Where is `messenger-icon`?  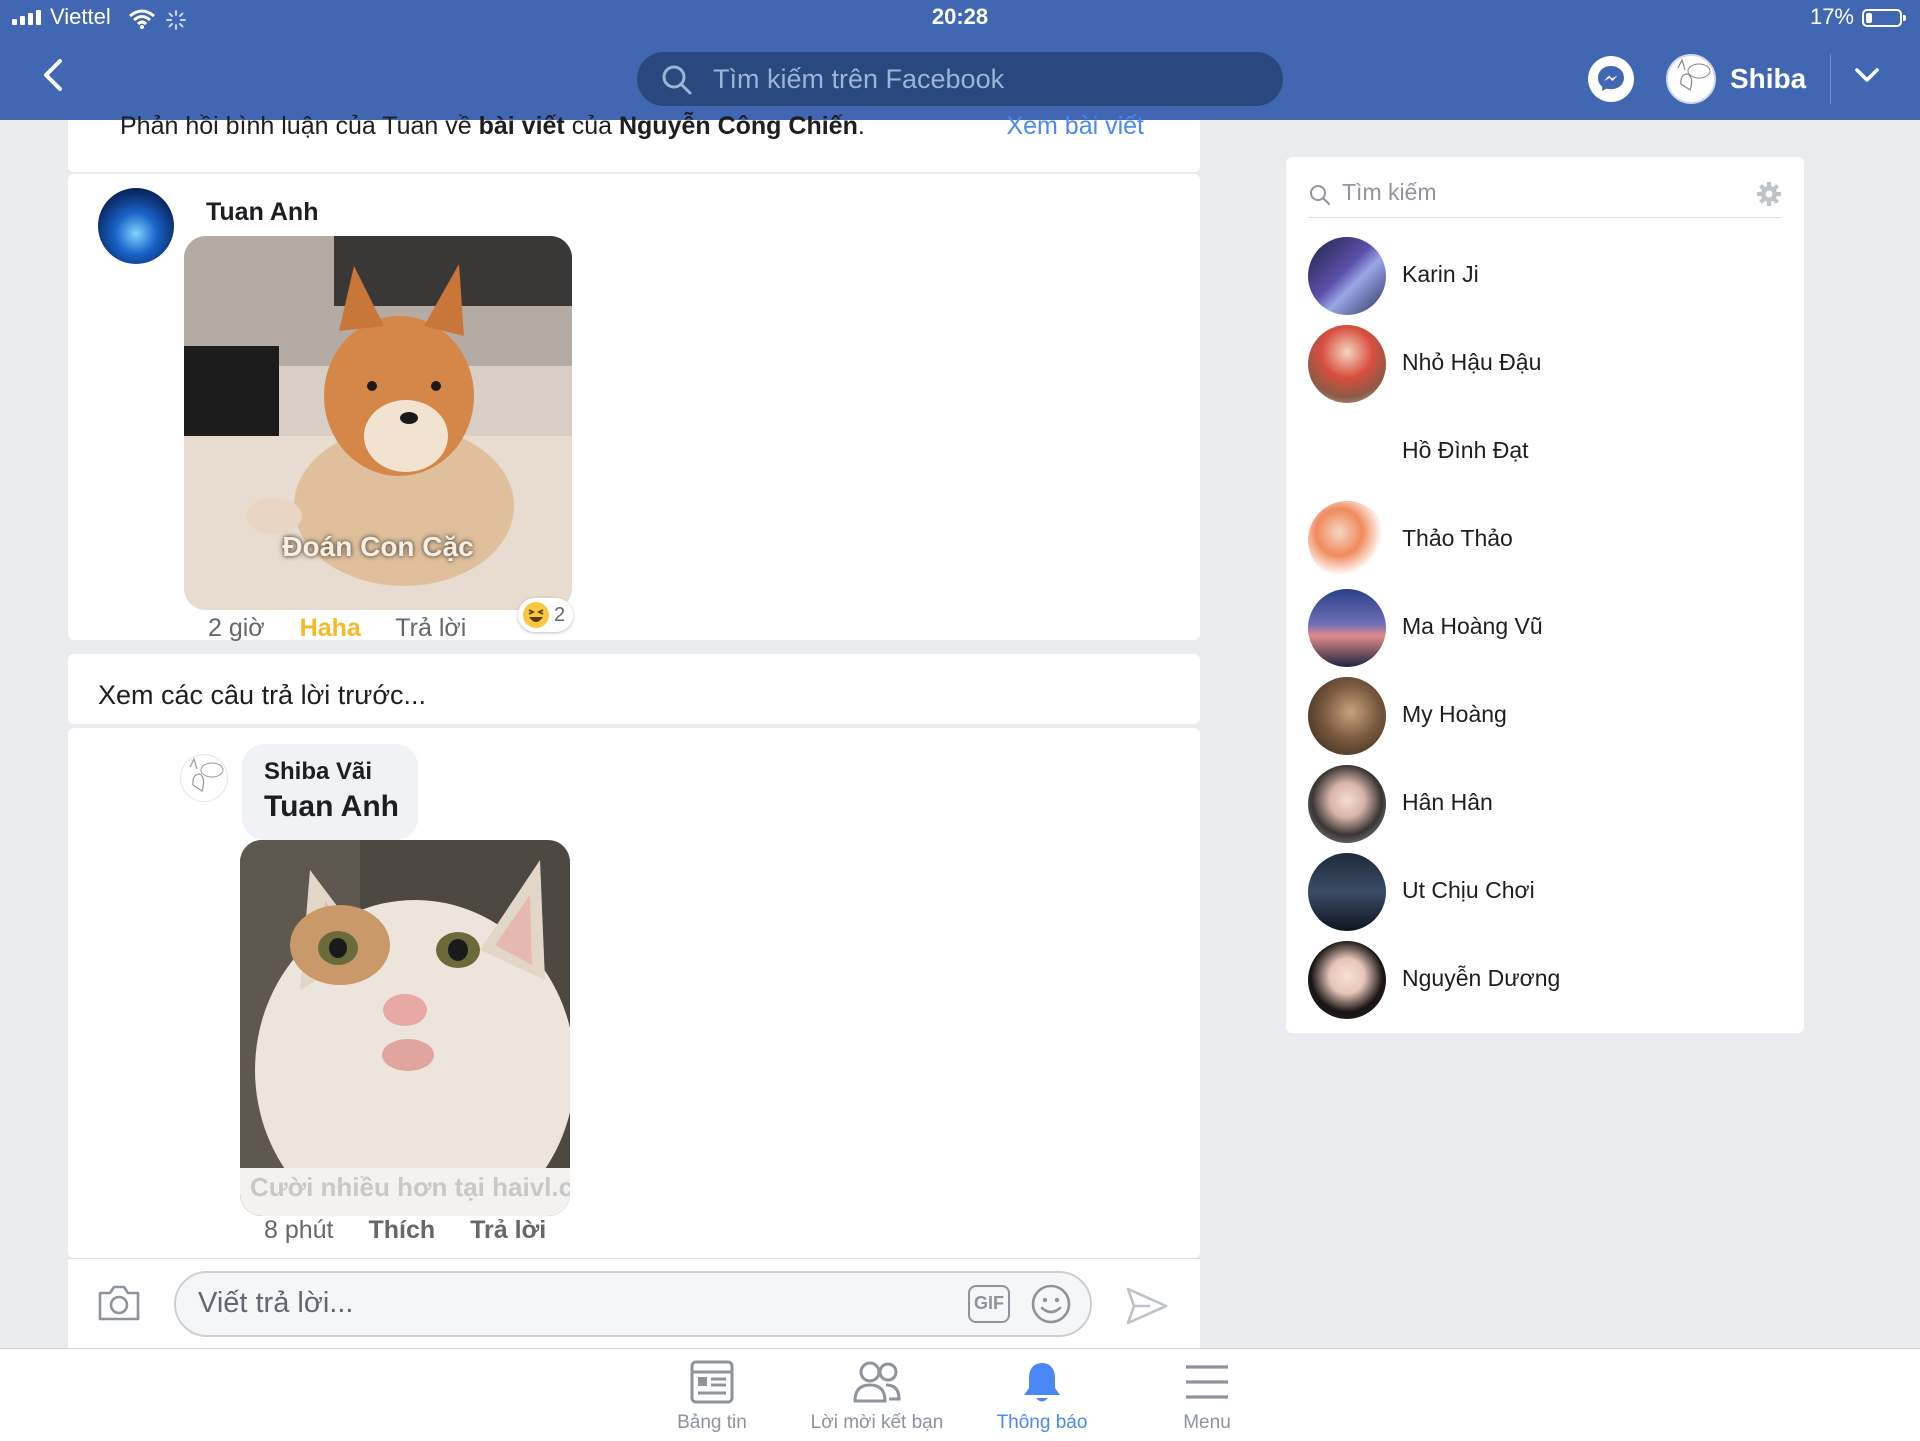
messenger-icon is located at coordinates (1611, 78).